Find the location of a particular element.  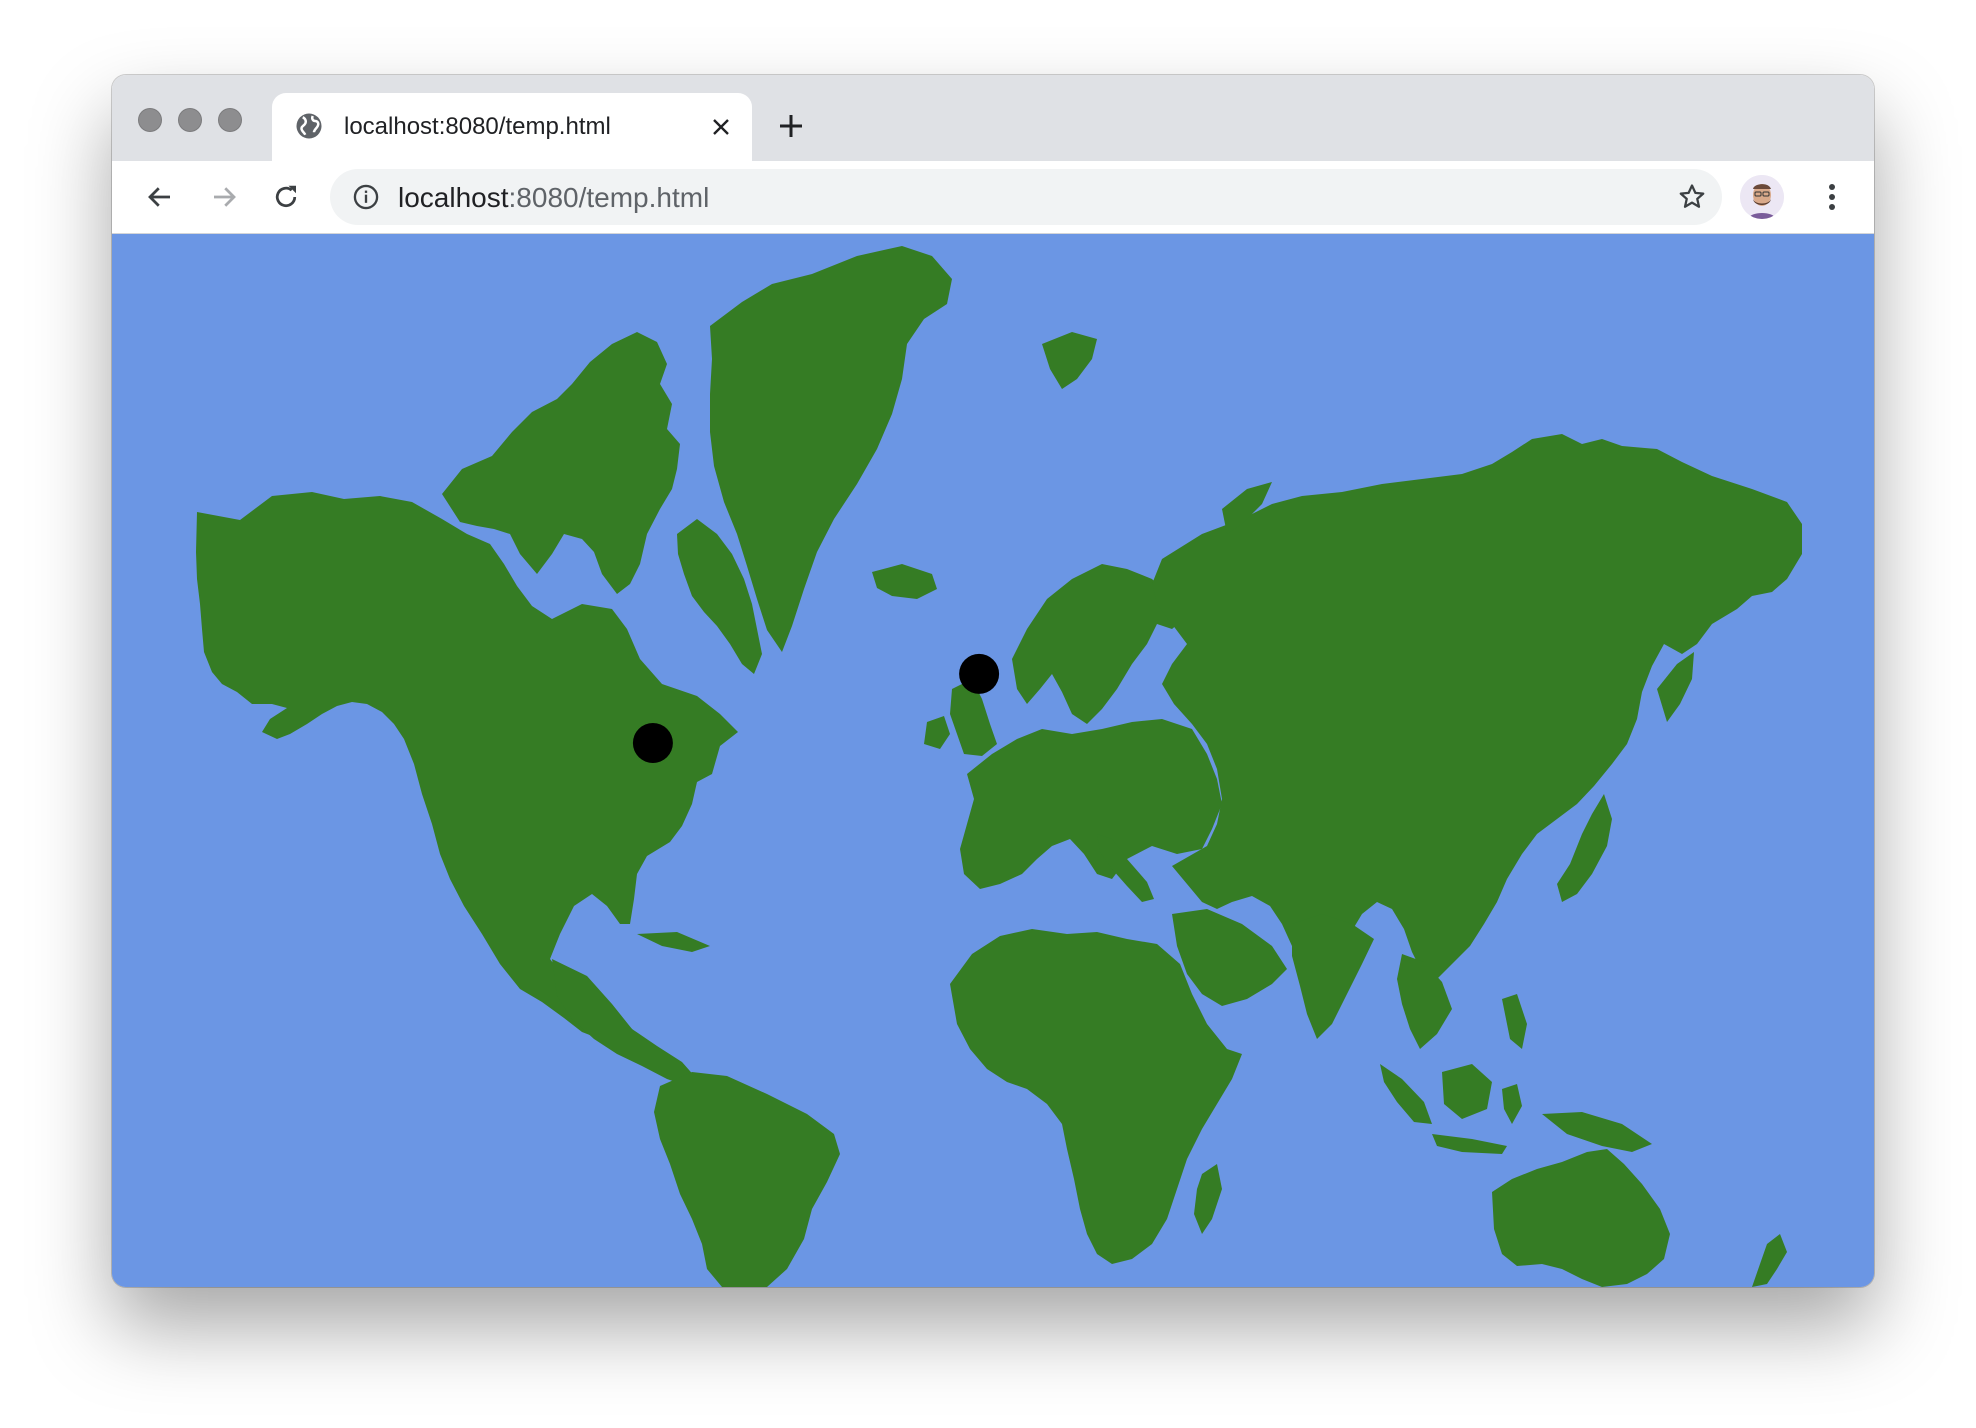

tab-close-icon is located at coordinates (721, 127).